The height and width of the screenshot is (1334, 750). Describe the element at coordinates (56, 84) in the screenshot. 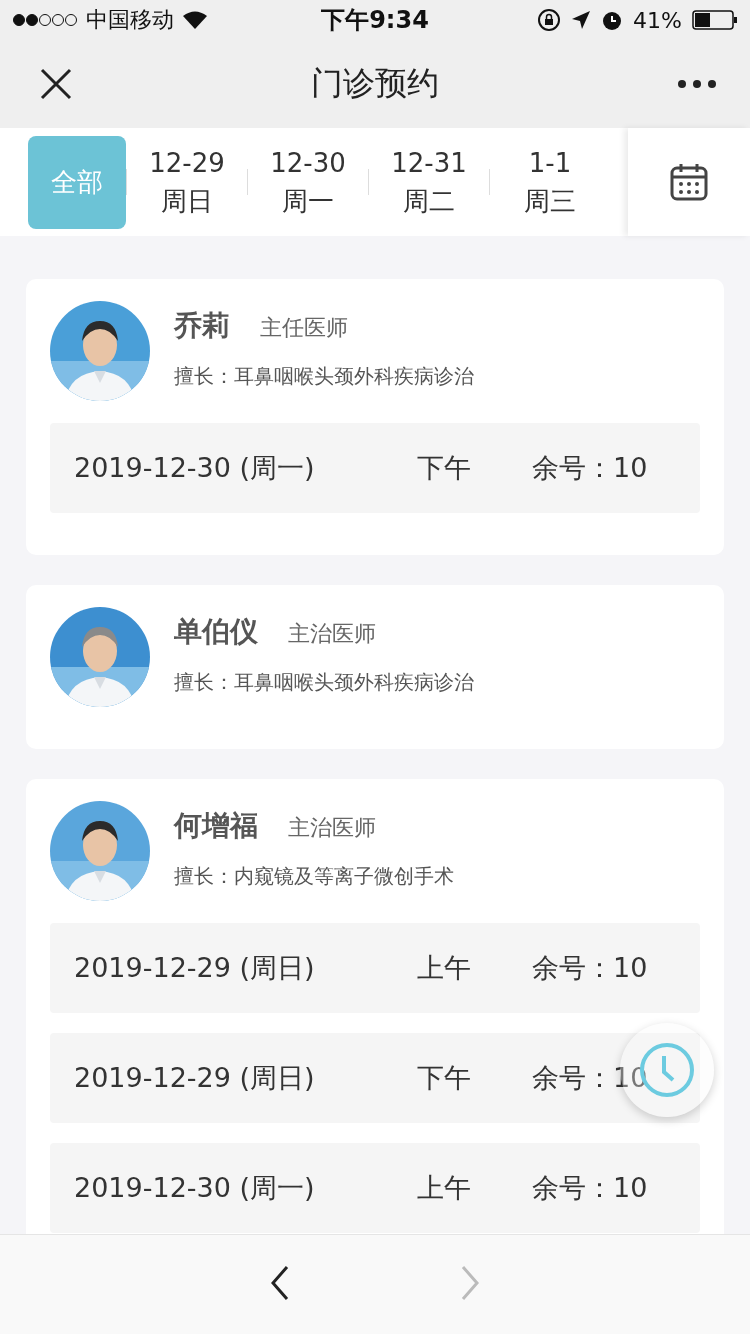

I see `close-icon` at that location.